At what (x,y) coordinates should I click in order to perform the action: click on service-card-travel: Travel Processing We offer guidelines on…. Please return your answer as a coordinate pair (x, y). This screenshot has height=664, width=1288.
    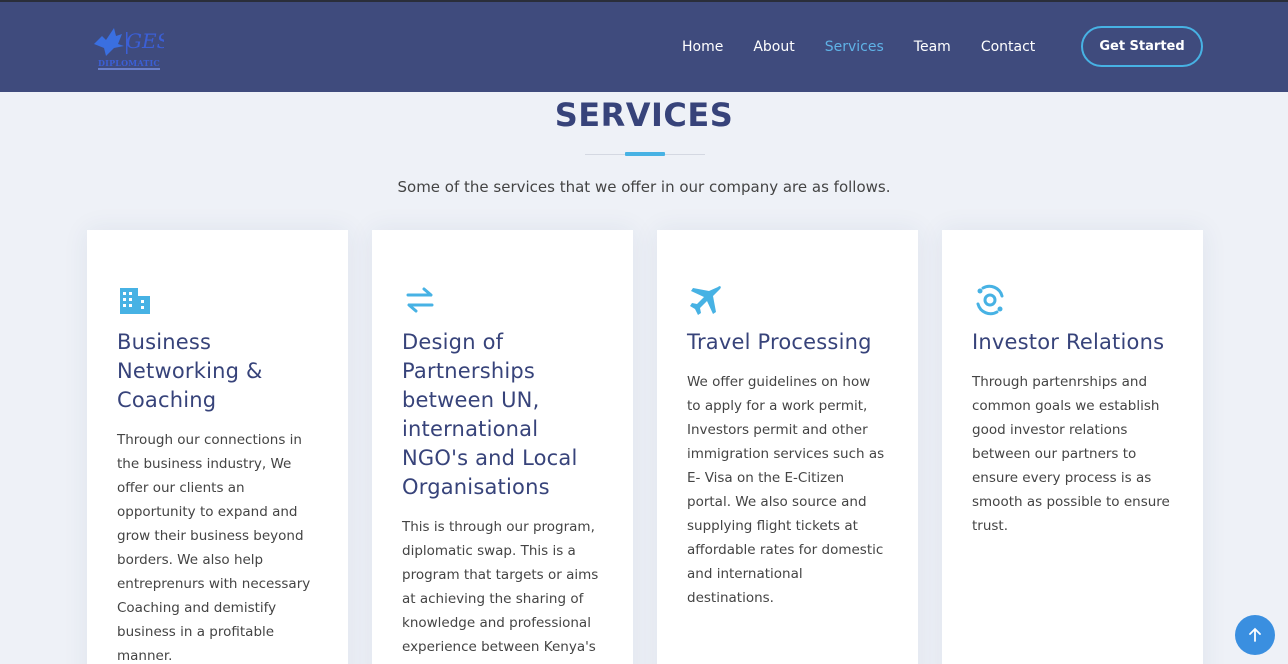
    Looking at the image, I should click on (787, 447).